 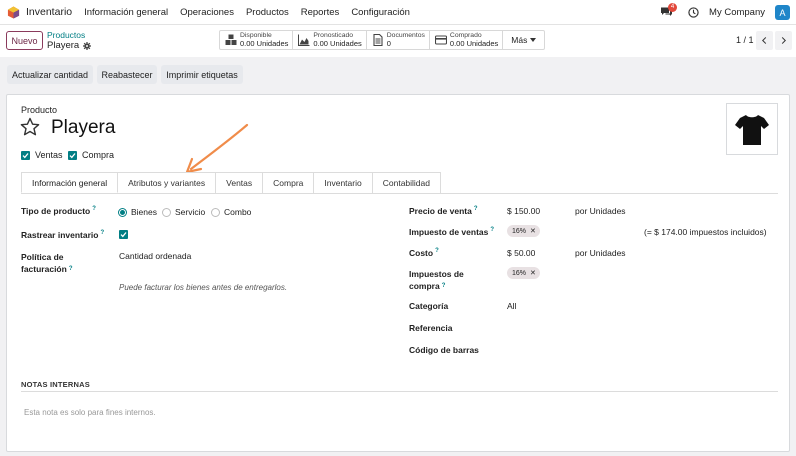 I want to click on purchase-tax-tag: 16% ✕, so click(x=523, y=273).